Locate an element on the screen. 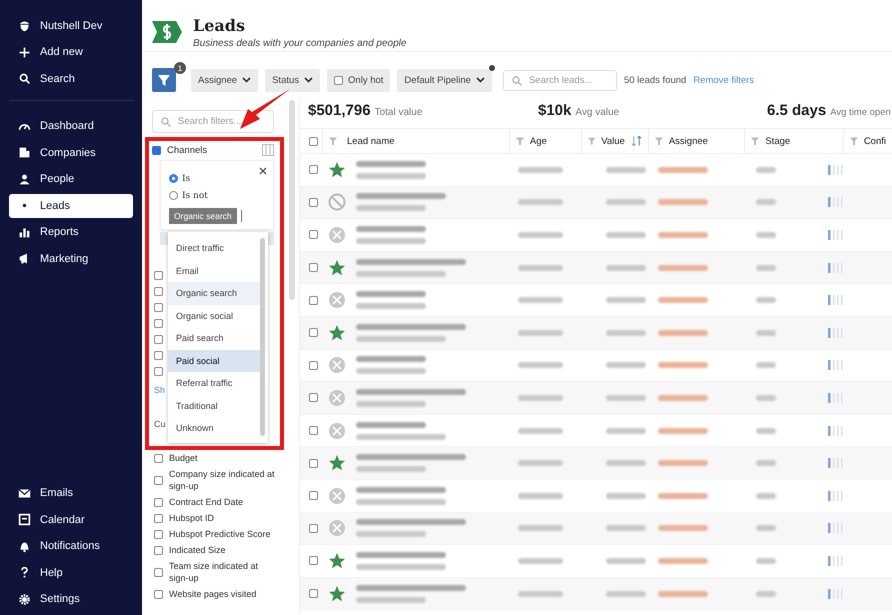 This screenshot has width=892, height=615. sidebar-item: Search is located at coordinates (71, 78).